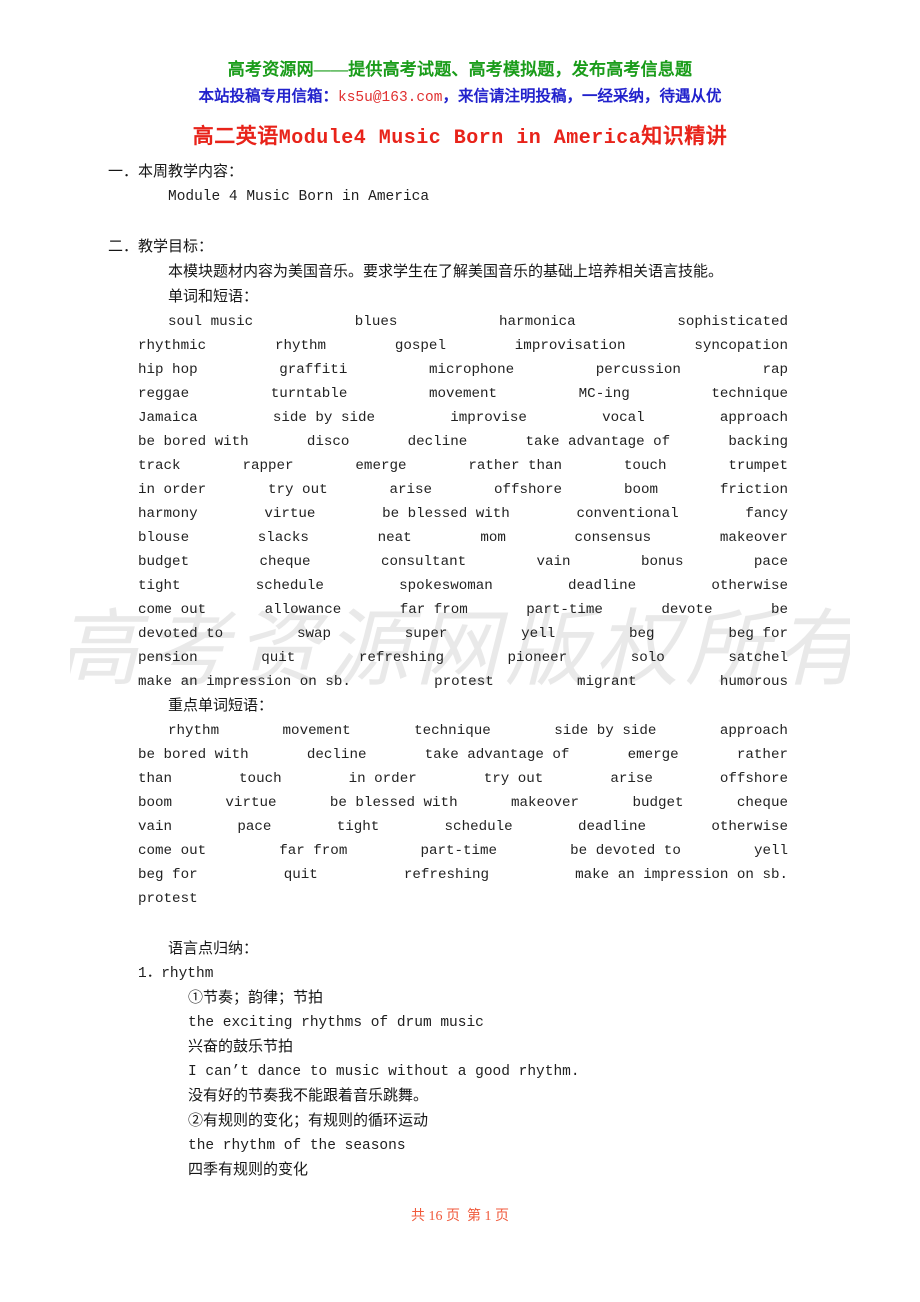  What do you see at coordinates (758, 466) in the screenshot?
I see `vocab-term: trumpet` at bounding box center [758, 466].